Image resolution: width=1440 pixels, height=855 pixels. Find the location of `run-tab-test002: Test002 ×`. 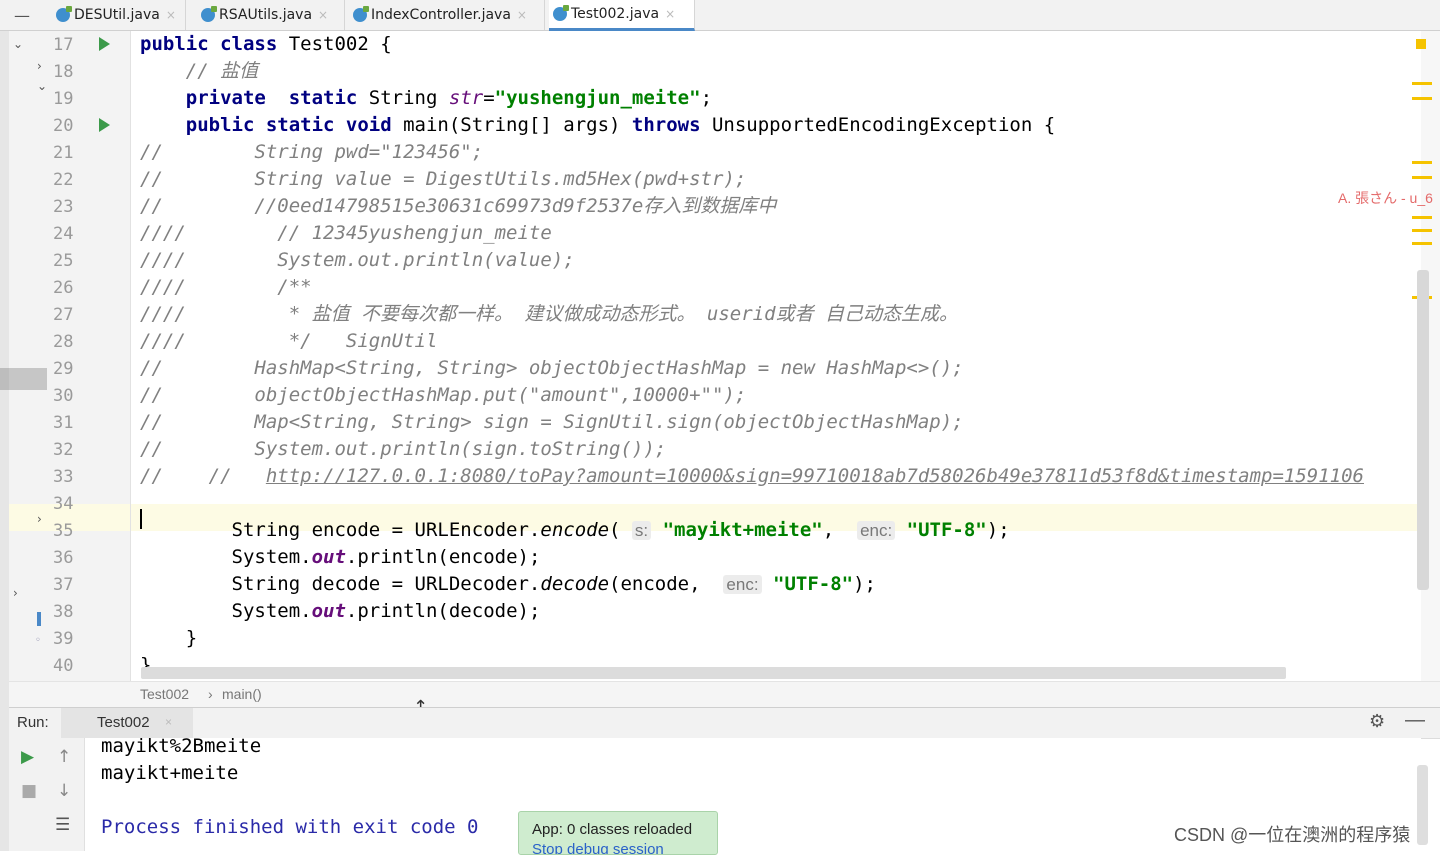

run-tab-test002: Test002 × is located at coordinates (127, 723).